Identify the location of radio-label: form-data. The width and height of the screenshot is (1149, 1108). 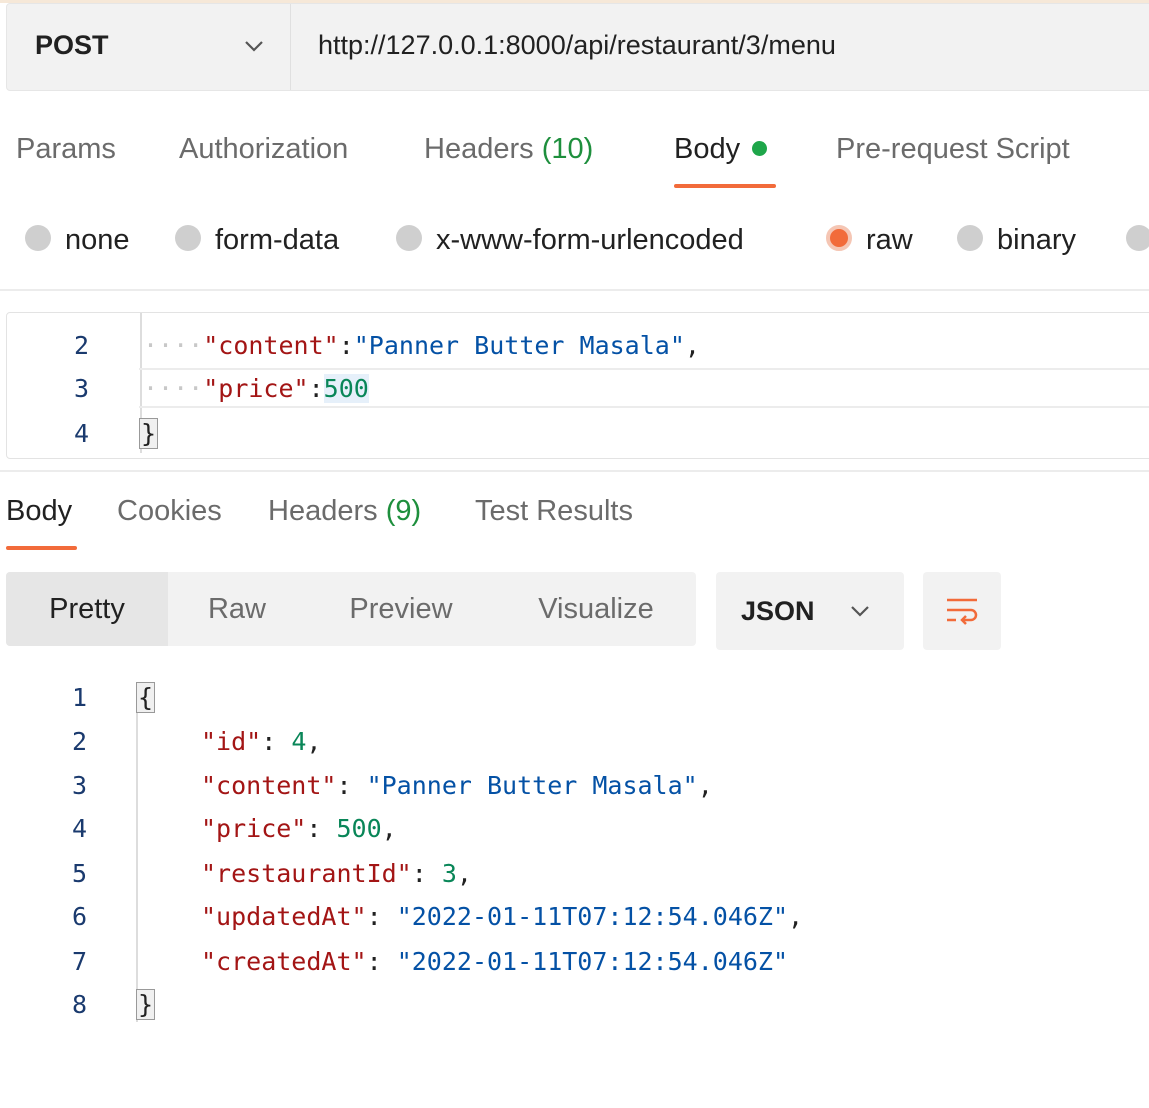
(277, 240).